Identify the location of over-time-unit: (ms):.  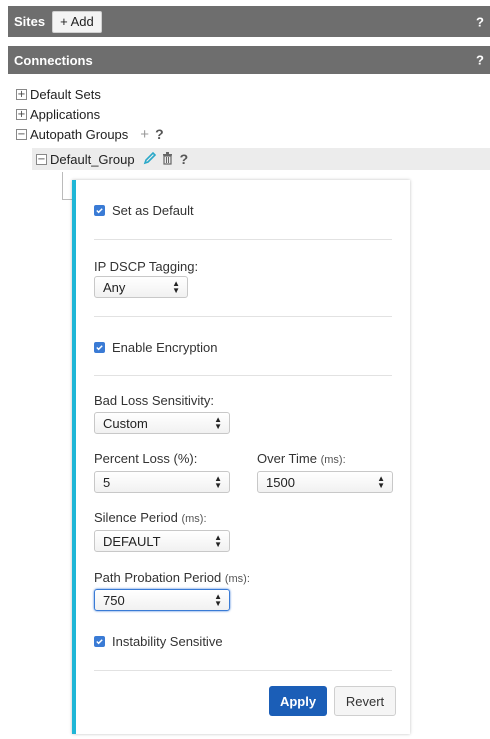
(333, 460).